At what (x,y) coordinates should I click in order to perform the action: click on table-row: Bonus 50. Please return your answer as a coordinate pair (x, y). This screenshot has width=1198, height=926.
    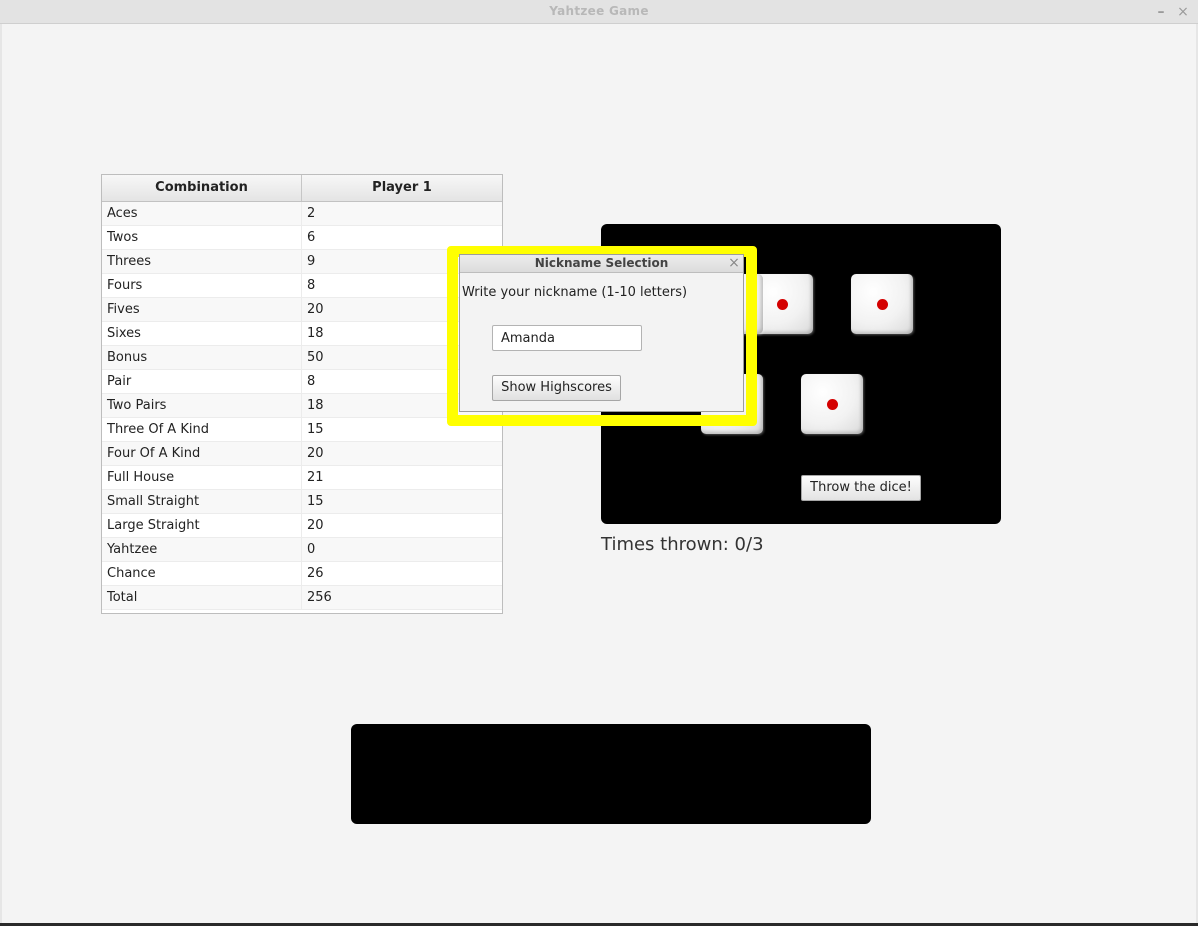
    Looking at the image, I should click on (302, 358).